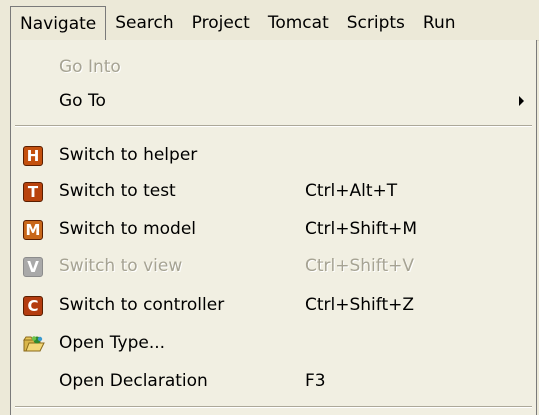 The height and width of the screenshot is (415, 539). What do you see at coordinates (133, 381) in the screenshot?
I see `menu-item-label: Open Declaration` at bounding box center [133, 381].